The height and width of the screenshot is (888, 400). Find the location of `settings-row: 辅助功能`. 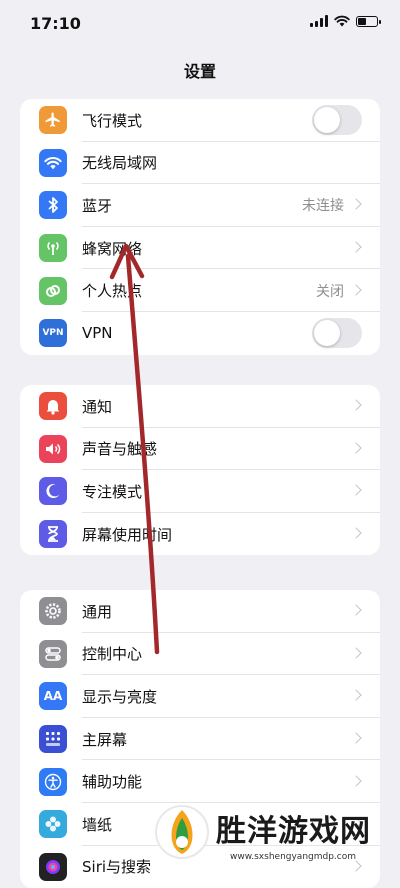

settings-row: 辅助功能 is located at coordinates (200, 781).